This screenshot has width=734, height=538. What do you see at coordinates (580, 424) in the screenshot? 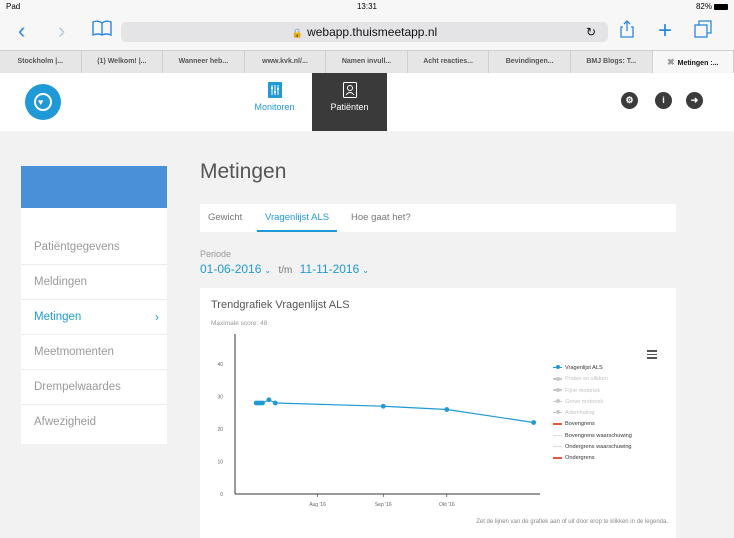
I see `legend-label: Bovengrens` at bounding box center [580, 424].